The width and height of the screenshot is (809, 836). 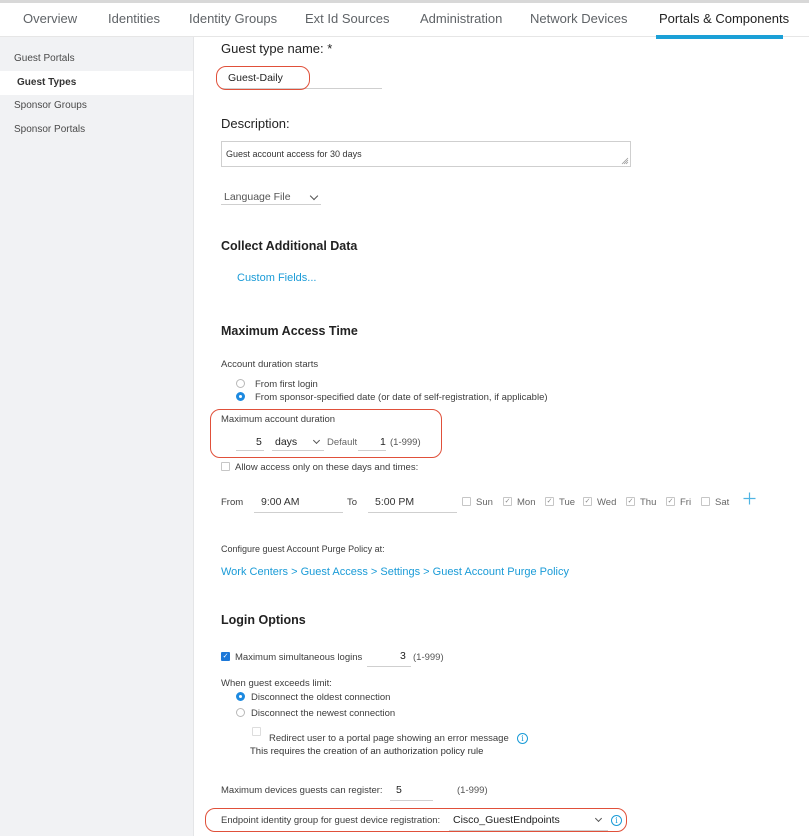 I want to click on max-duration-label: Maximum account duration, so click(x=278, y=419).